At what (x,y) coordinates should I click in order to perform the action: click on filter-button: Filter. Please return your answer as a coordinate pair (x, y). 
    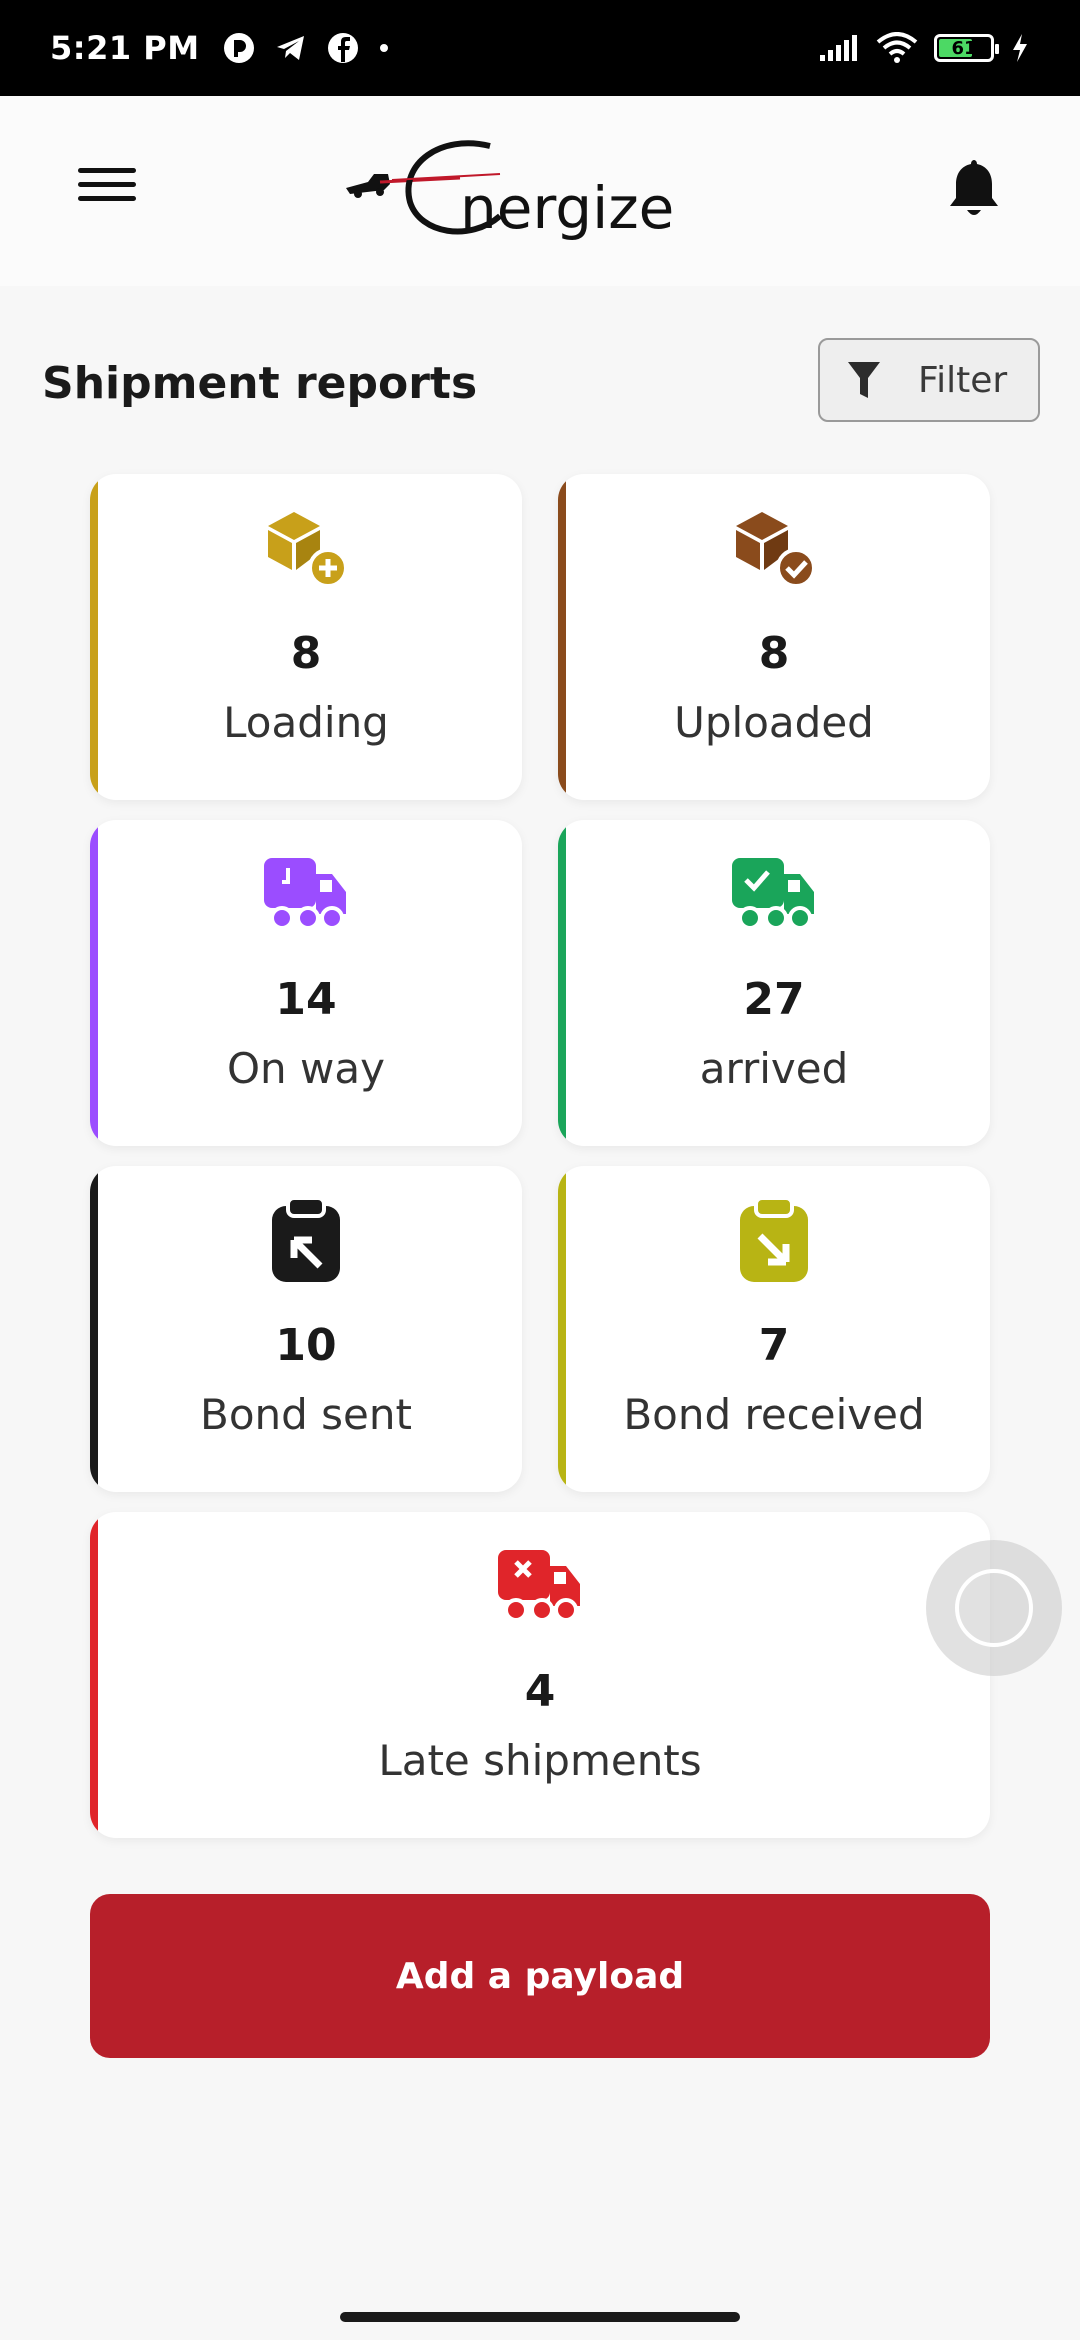
    Looking at the image, I should click on (929, 380).